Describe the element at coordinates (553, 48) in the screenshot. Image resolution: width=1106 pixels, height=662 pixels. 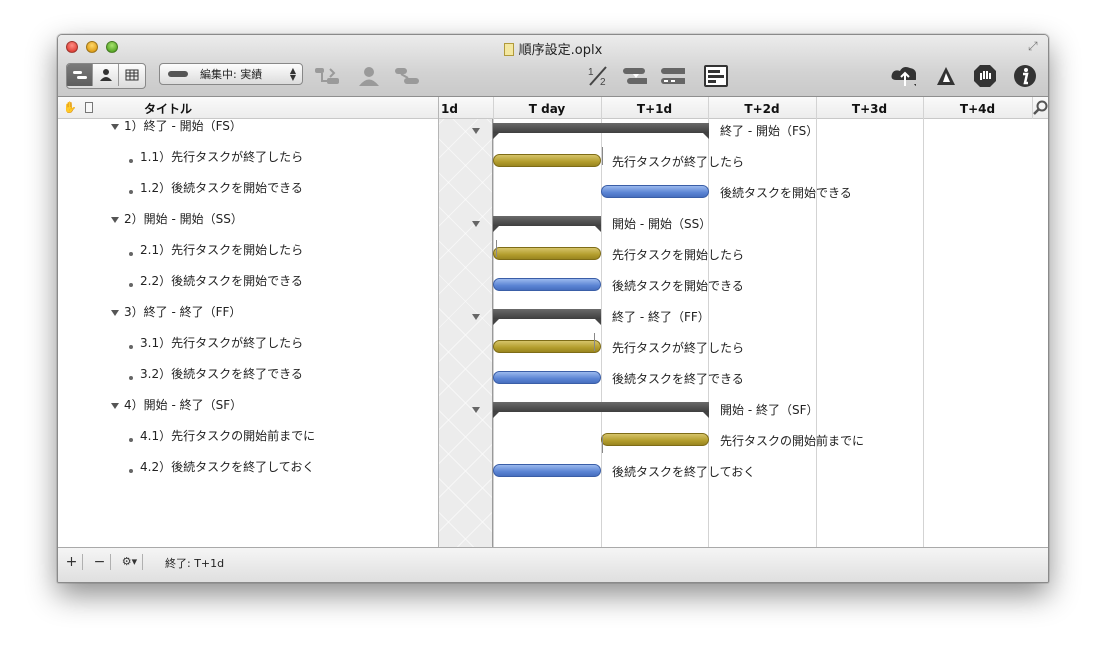
I see `window-title: 順序設定.oplx` at that location.